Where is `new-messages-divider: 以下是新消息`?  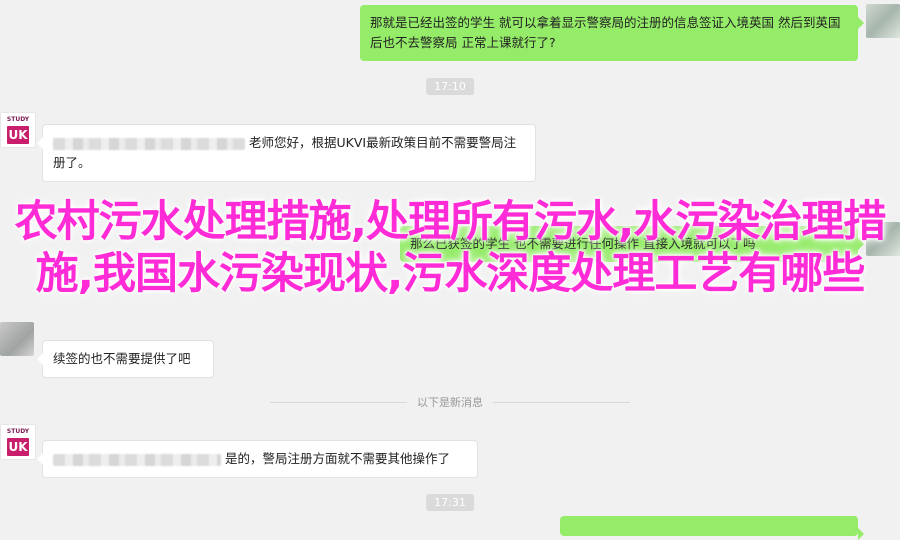
new-messages-divider: 以下是新消息 is located at coordinates (450, 402).